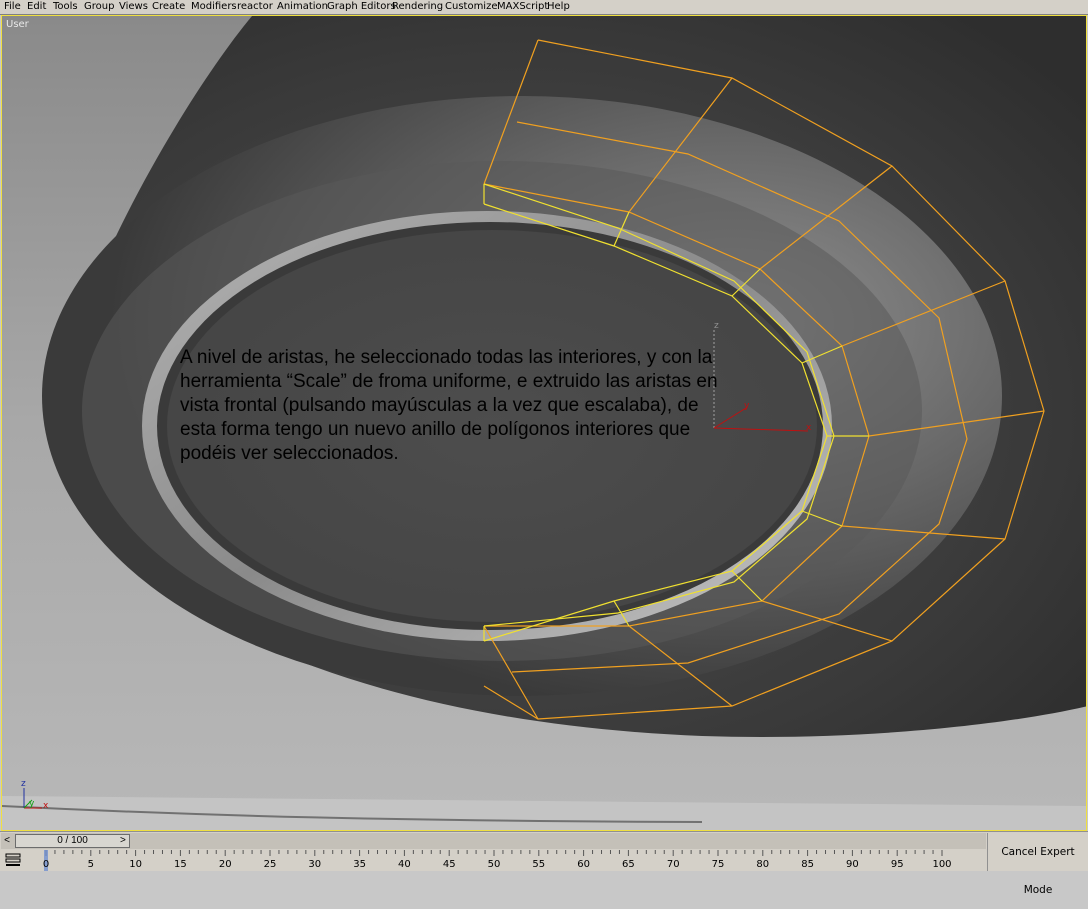  Describe the element at coordinates (897, 864) in the screenshot. I see `trackbar-tick-label: 95` at that location.